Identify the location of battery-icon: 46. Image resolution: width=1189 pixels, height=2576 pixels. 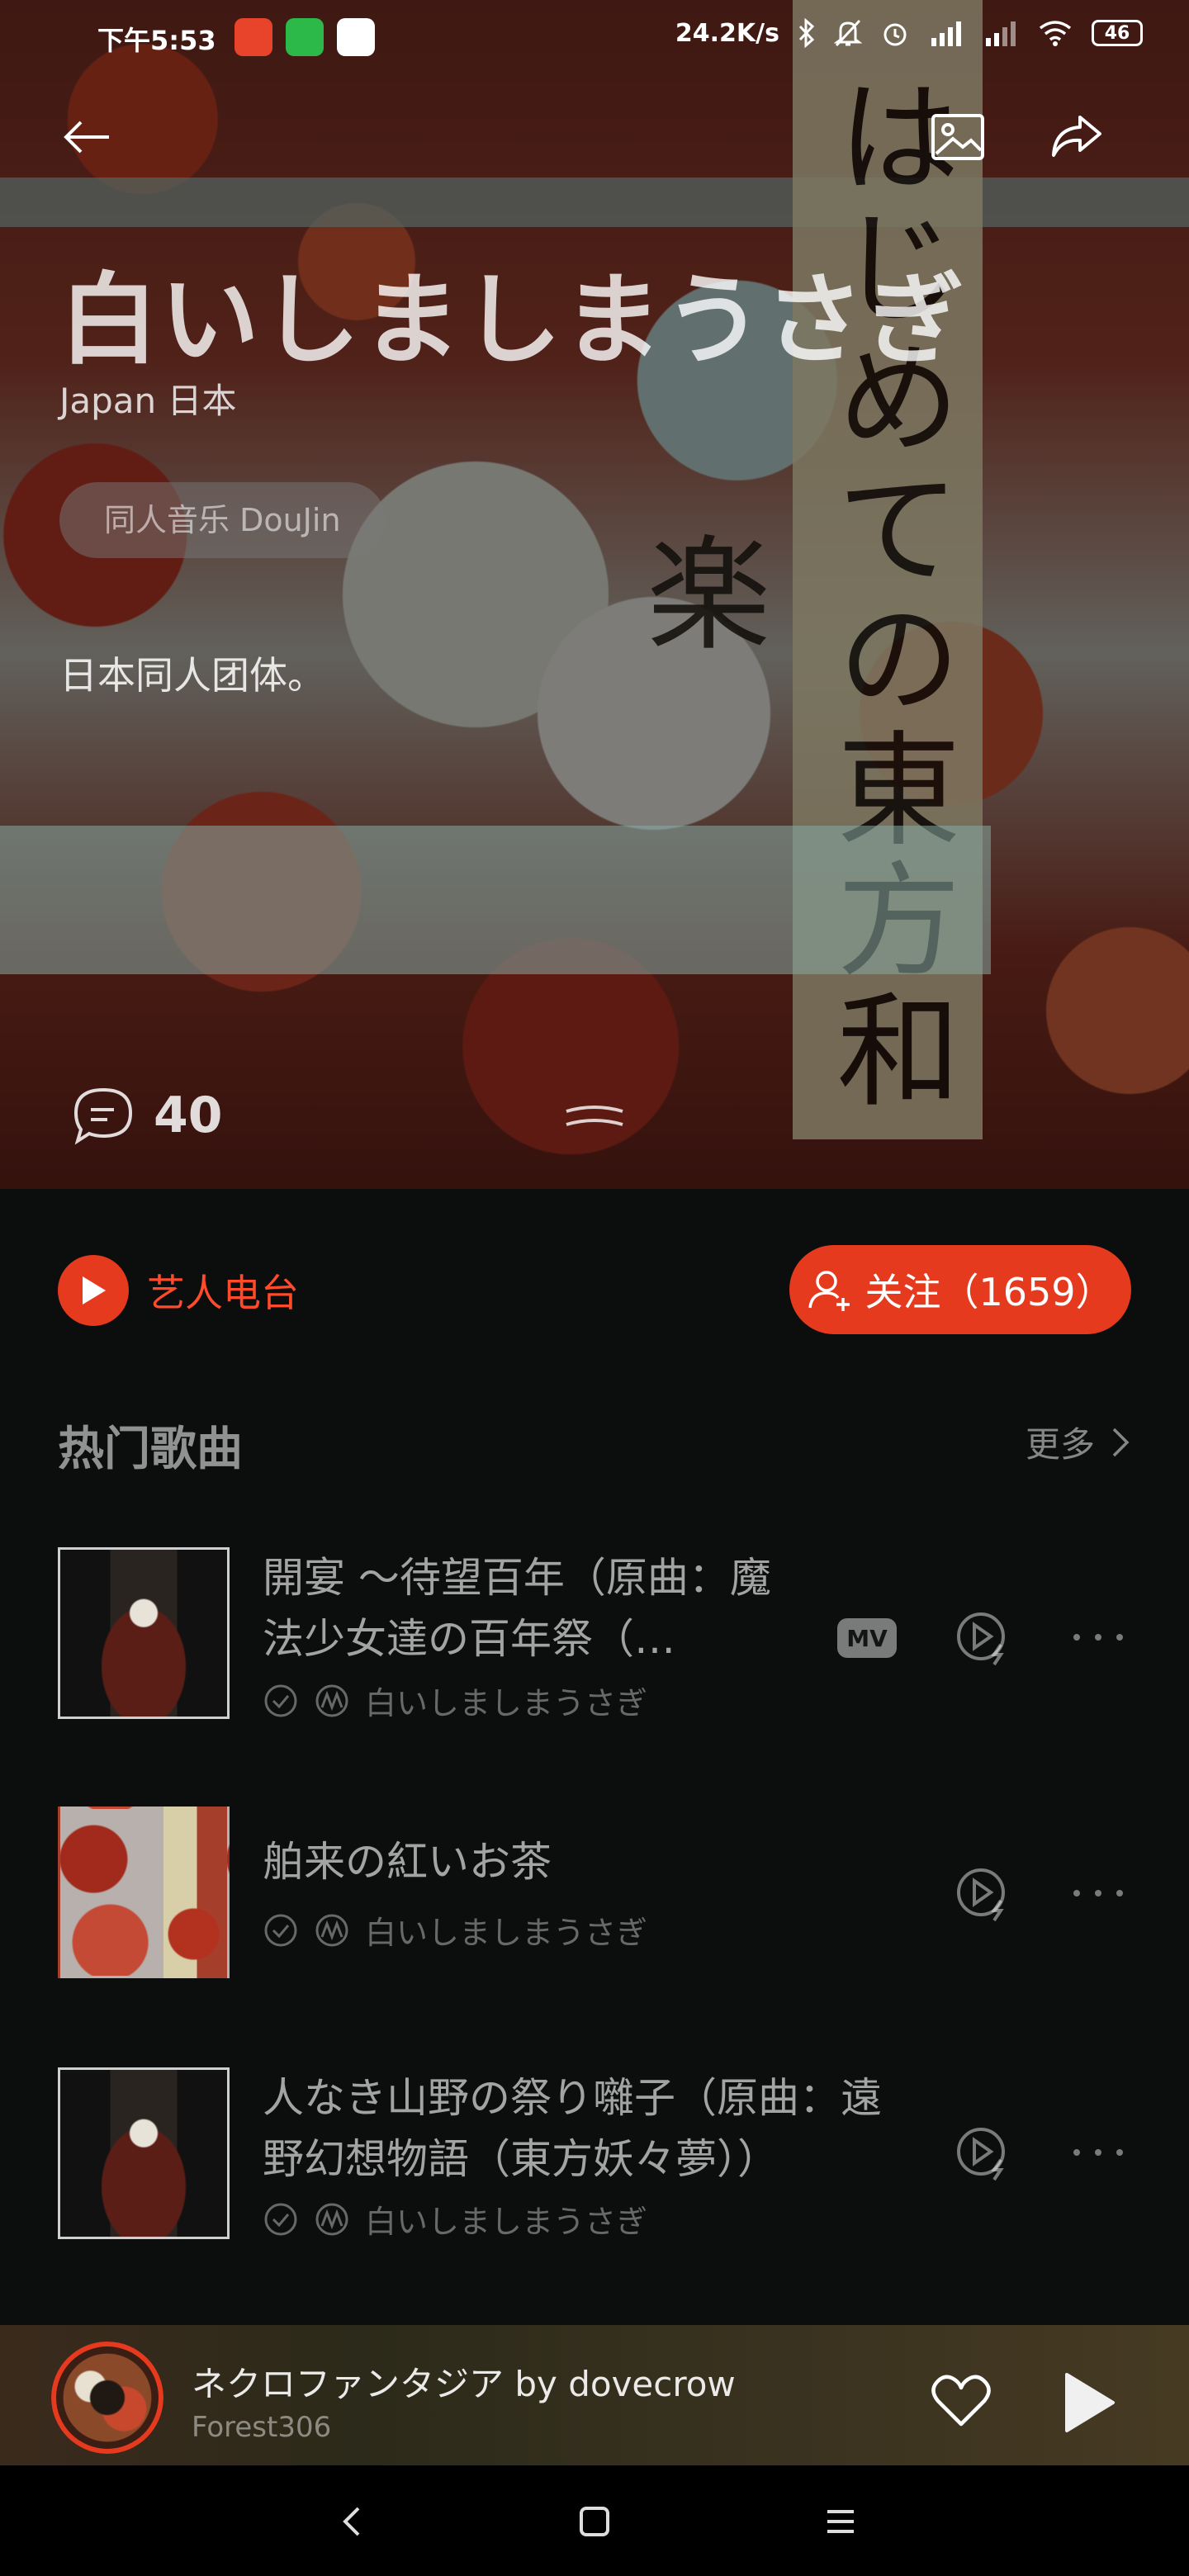
(1117, 33).